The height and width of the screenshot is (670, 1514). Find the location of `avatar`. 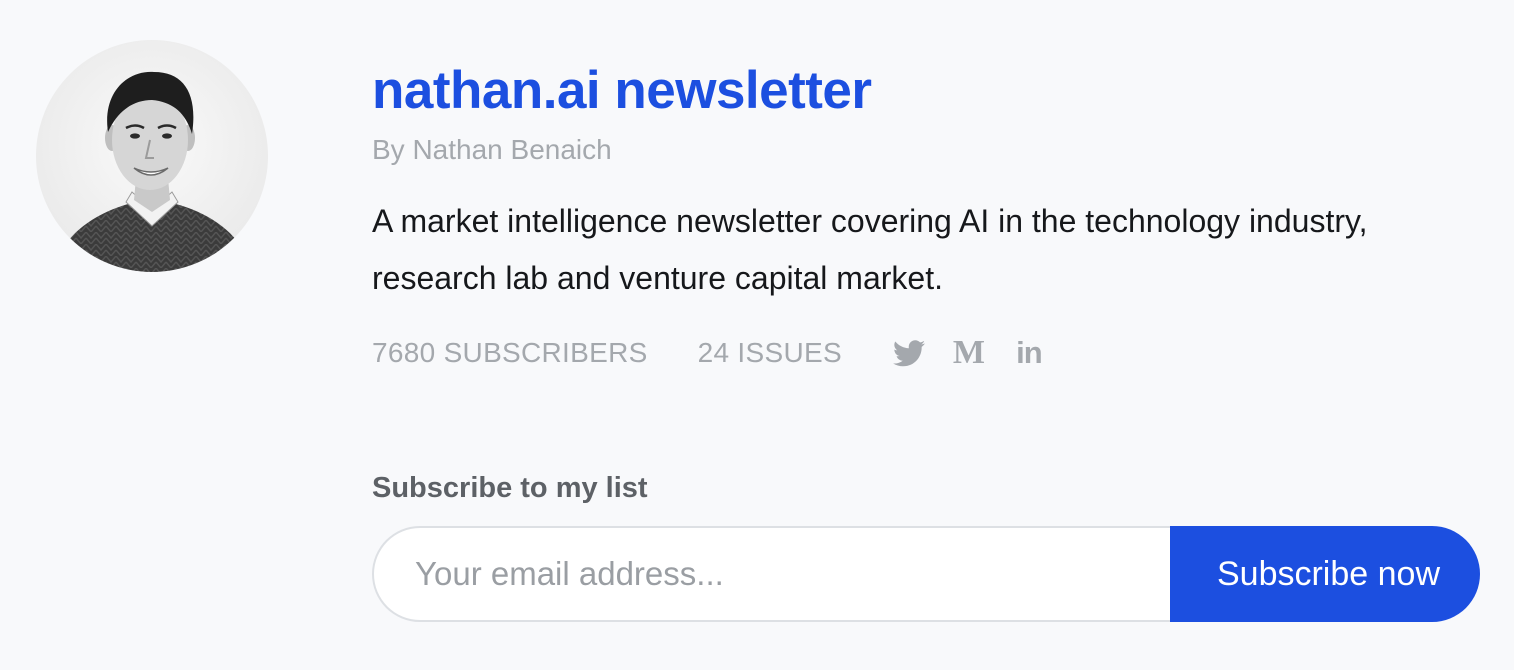

avatar is located at coordinates (152, 156).